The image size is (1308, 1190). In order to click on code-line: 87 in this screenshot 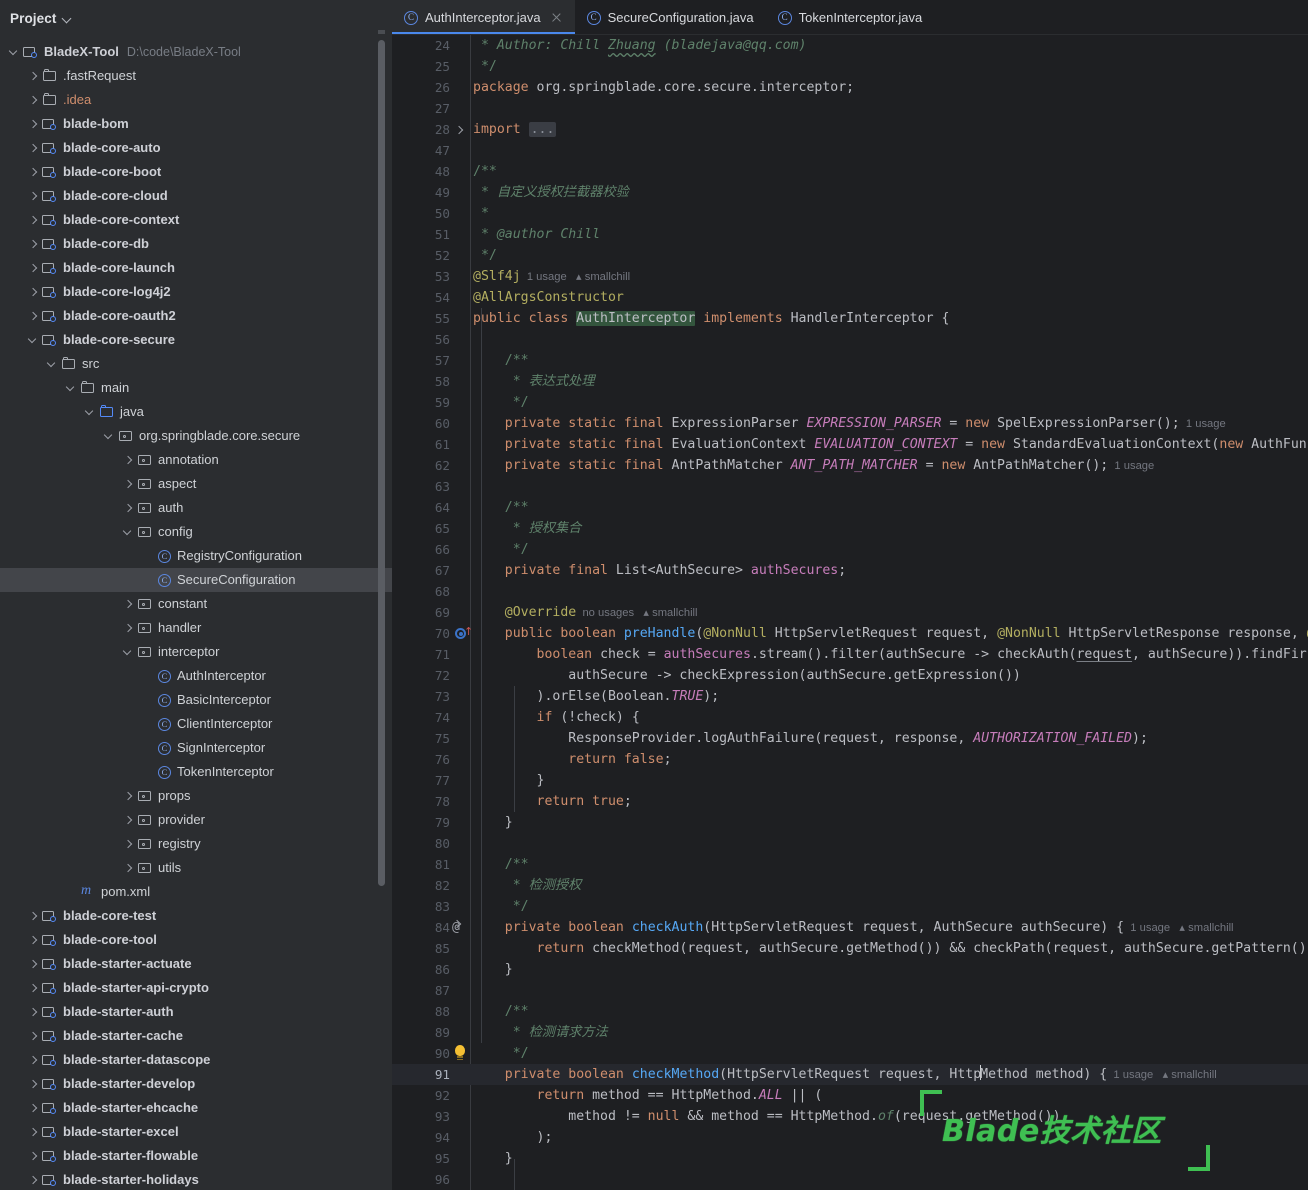, I will do `click(850, 990)`.